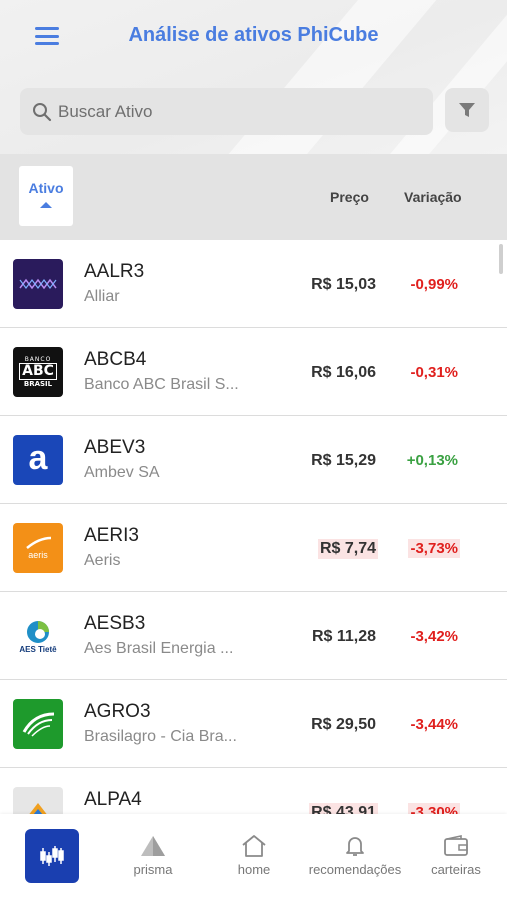 This screenshot has height=900, width=507. Describe the element at coordinates (456, 857) in the screenshot. I see `nav-item-carteiras: carteiras` at that location.